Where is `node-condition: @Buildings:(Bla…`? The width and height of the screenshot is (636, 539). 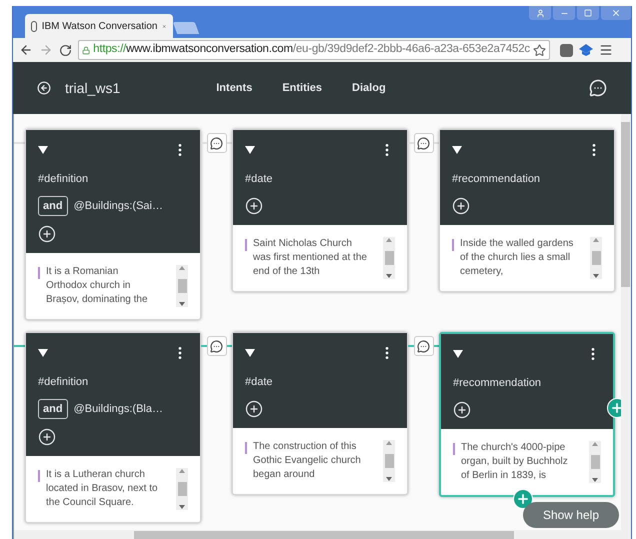 node-condition: @Buildings:(Bla… is located at coordinates (118, 409).